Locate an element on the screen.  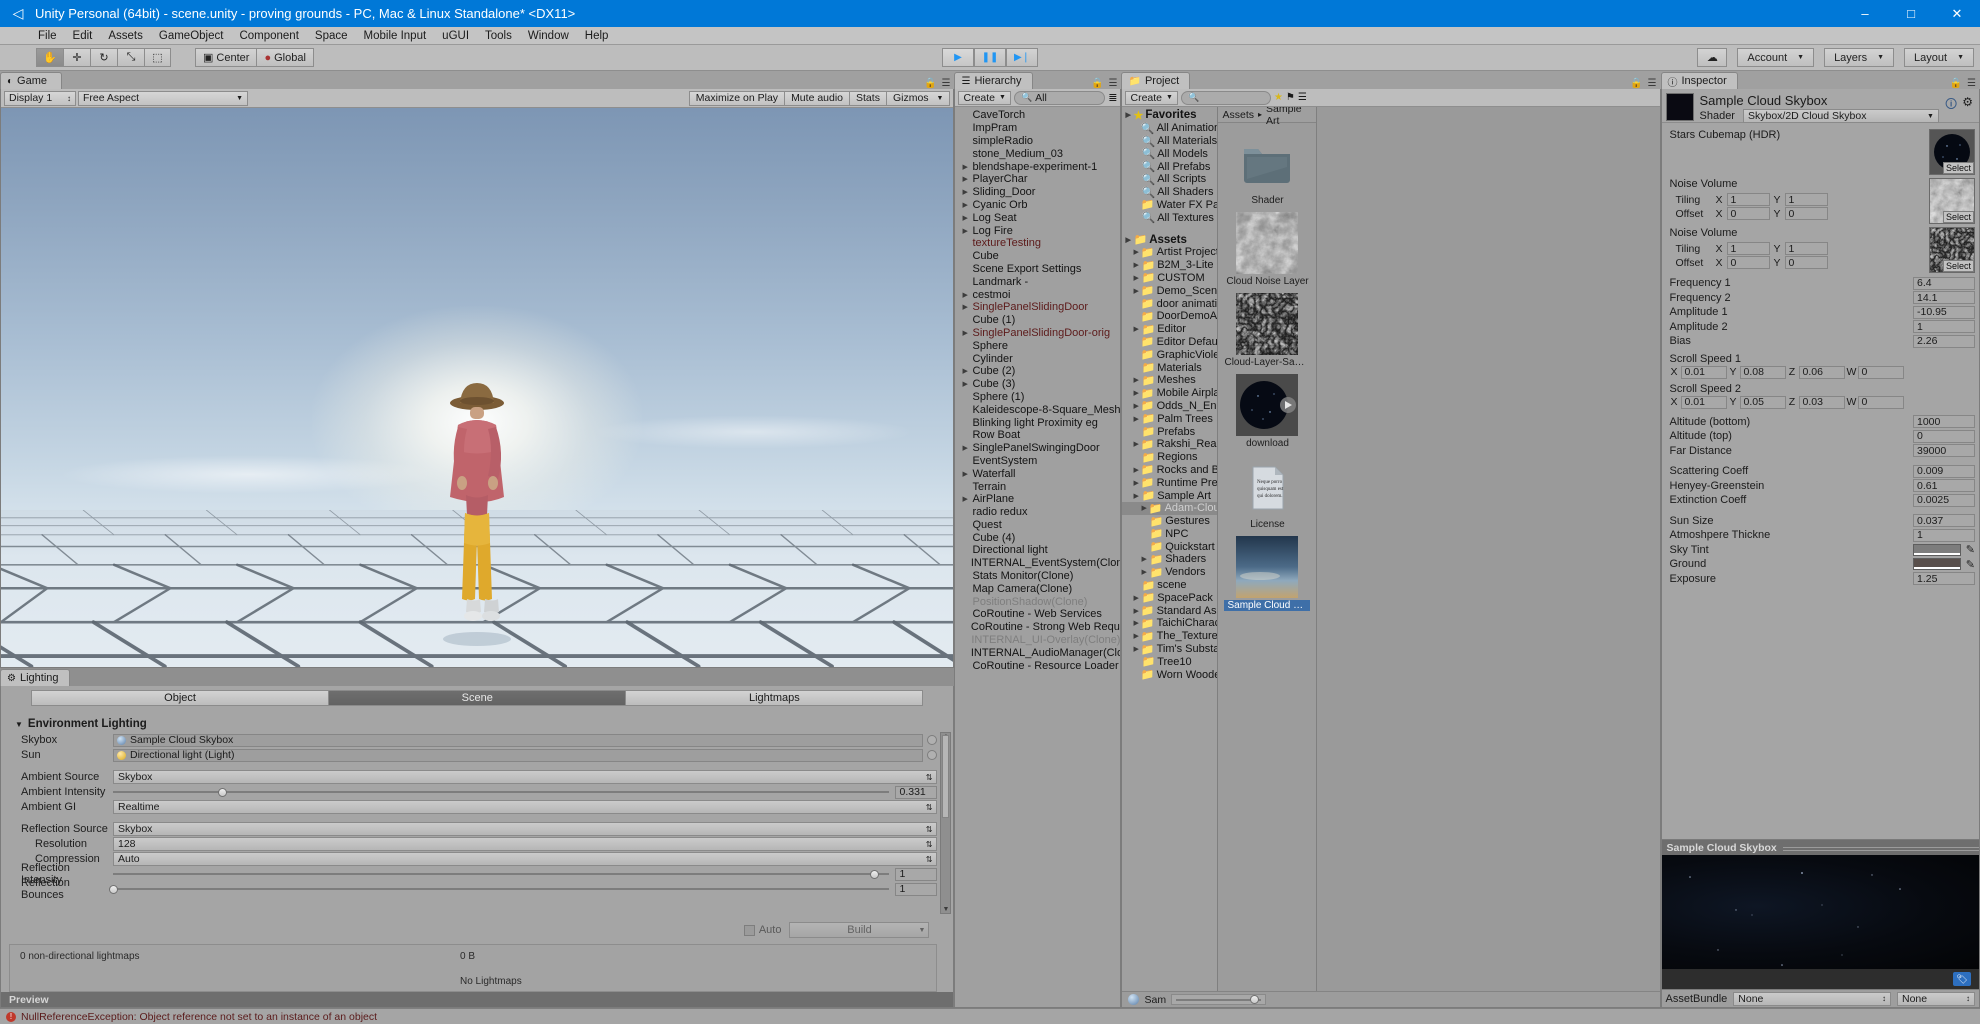
tiling-x-input: 1 is located at coordinates (1748, 248).